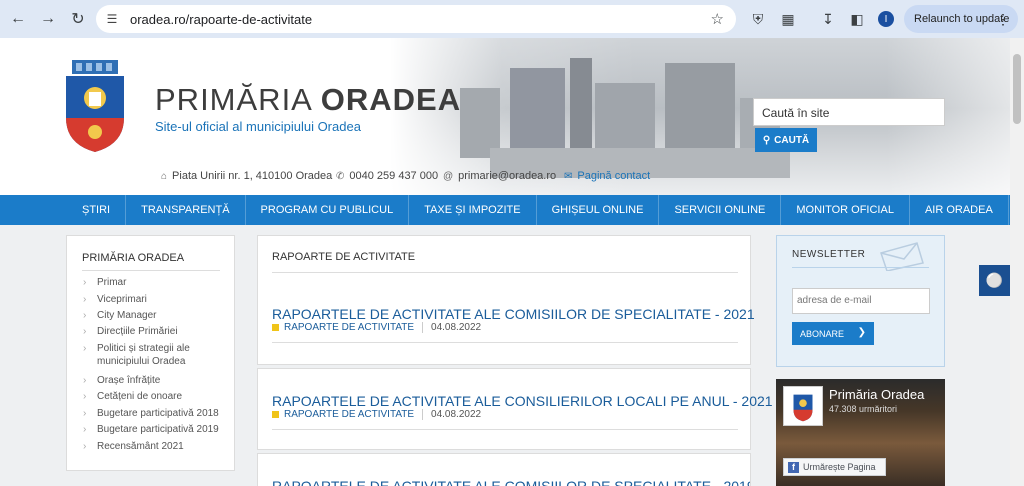 The width and height of the screenshot is (1024, 486). What do you see at coordinates (828, 19) in the screenshot?
I see `download-icon: ↧` at bounding box center [828, 19].